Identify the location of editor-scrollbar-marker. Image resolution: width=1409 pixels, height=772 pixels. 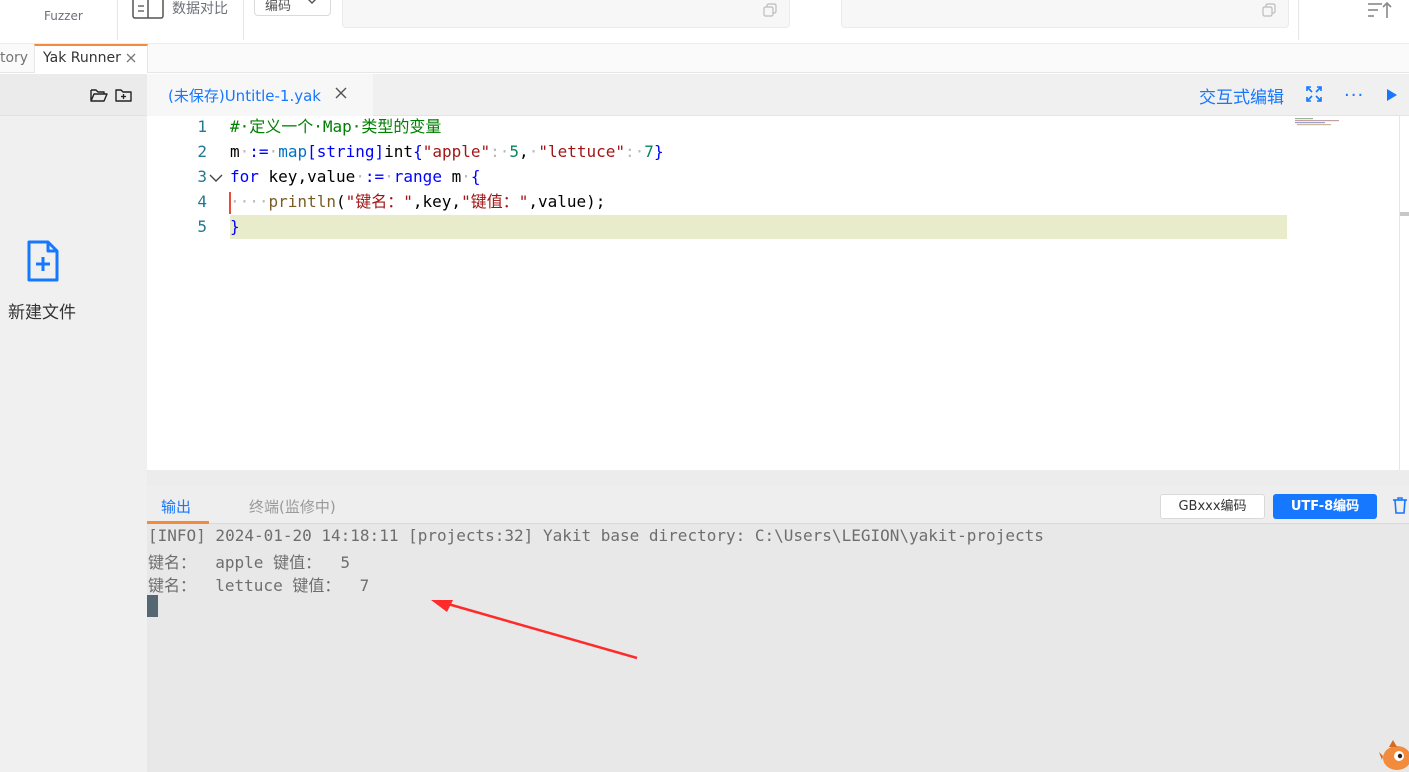
(1404, 214).